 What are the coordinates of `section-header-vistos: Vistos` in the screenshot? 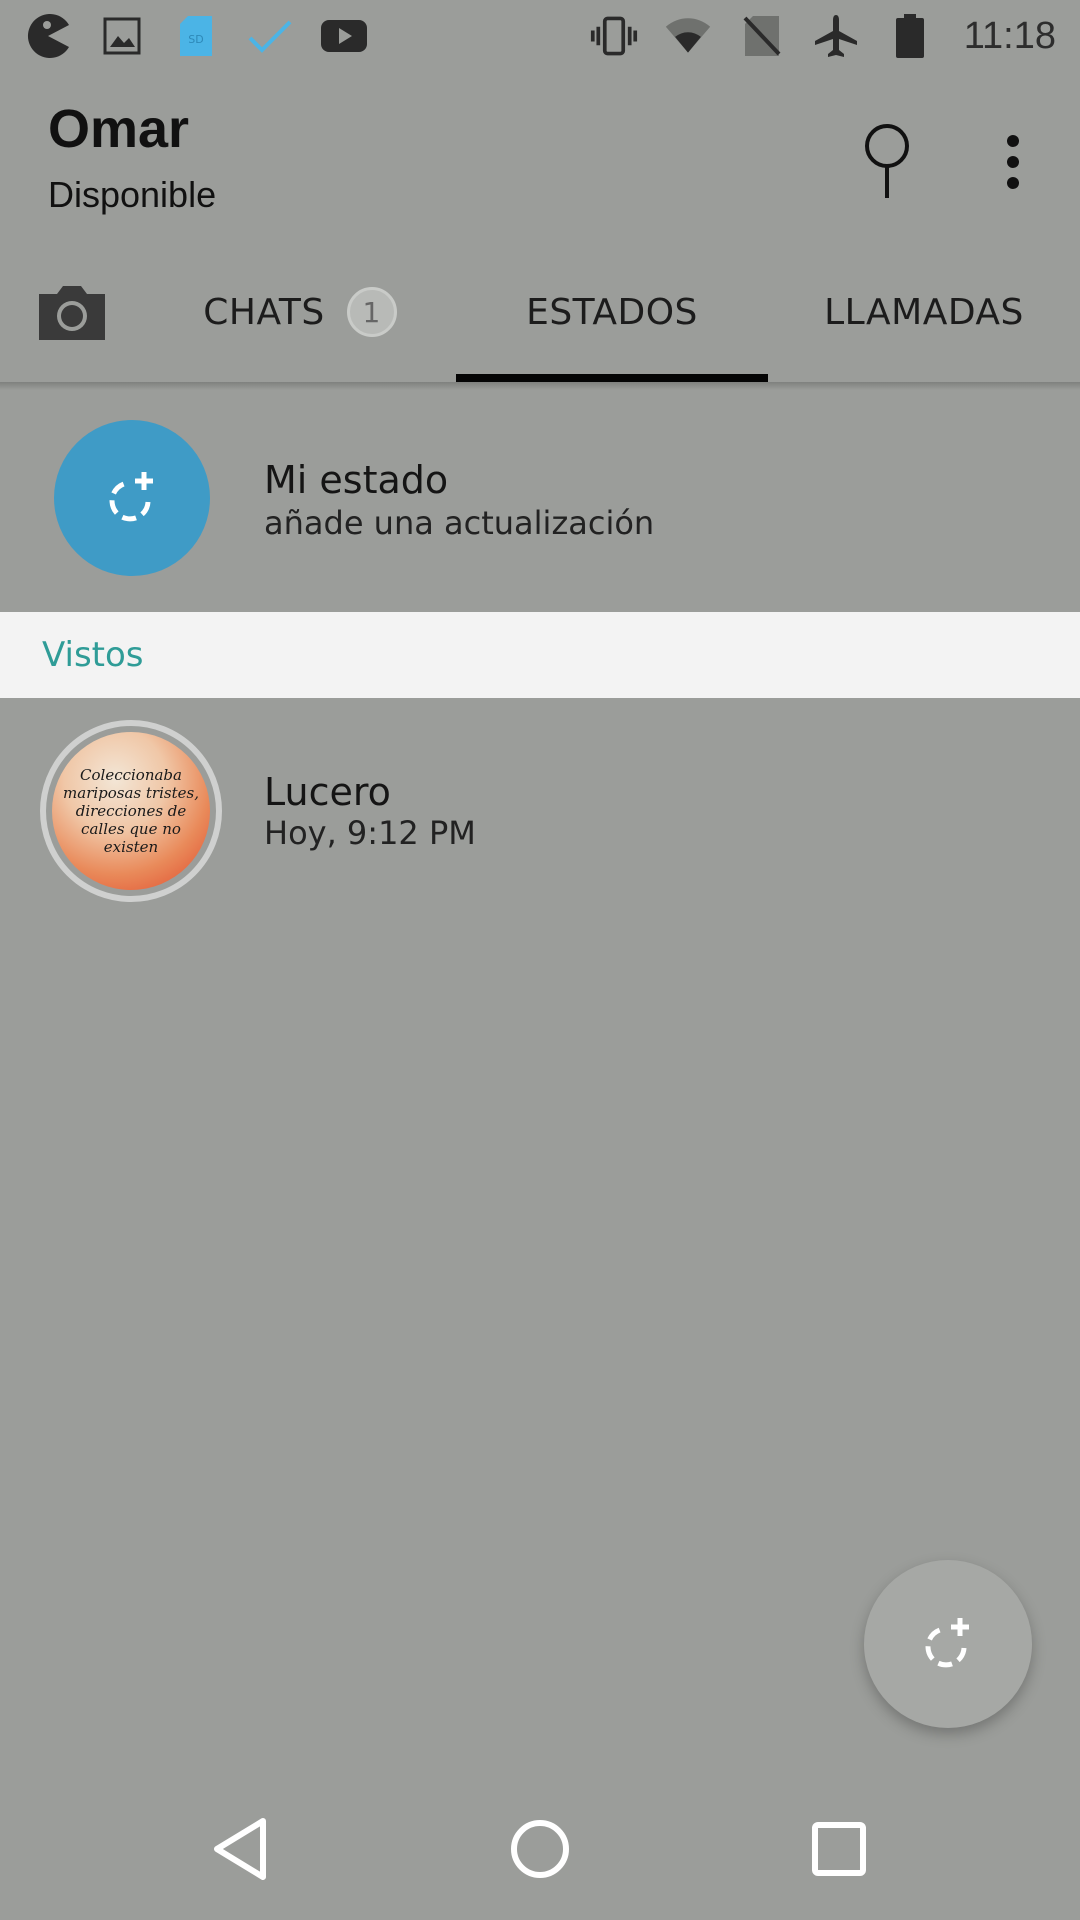 It's located at (540, 655).